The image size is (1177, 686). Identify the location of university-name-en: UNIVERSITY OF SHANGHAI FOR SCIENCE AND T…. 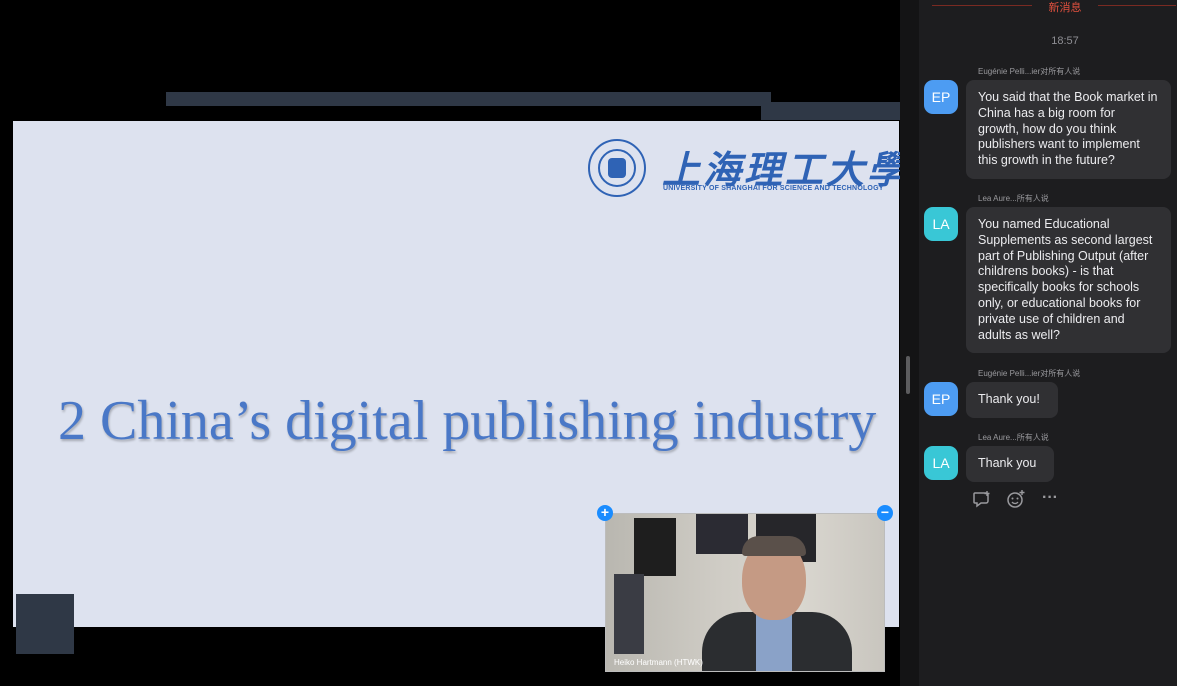
(773, 188).